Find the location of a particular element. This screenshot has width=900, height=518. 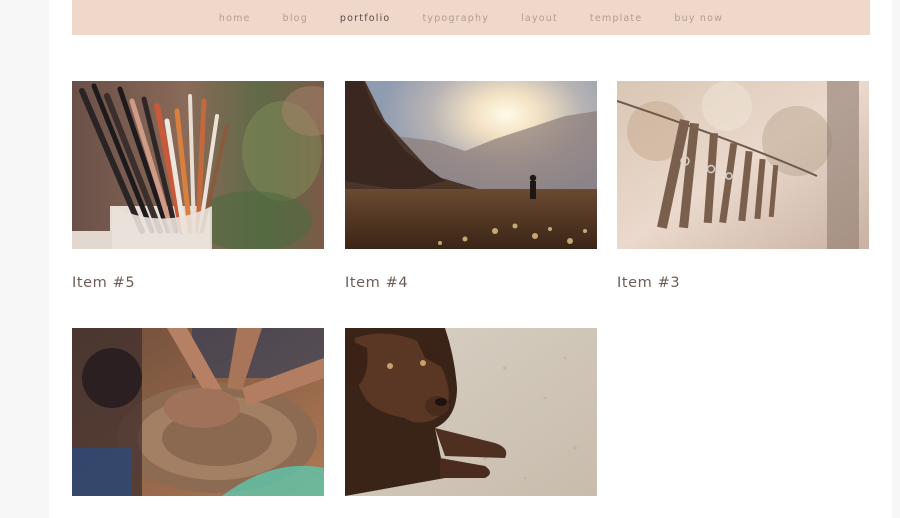

portfolio-item-title: Item #3 is located at coordinates (648, 283).